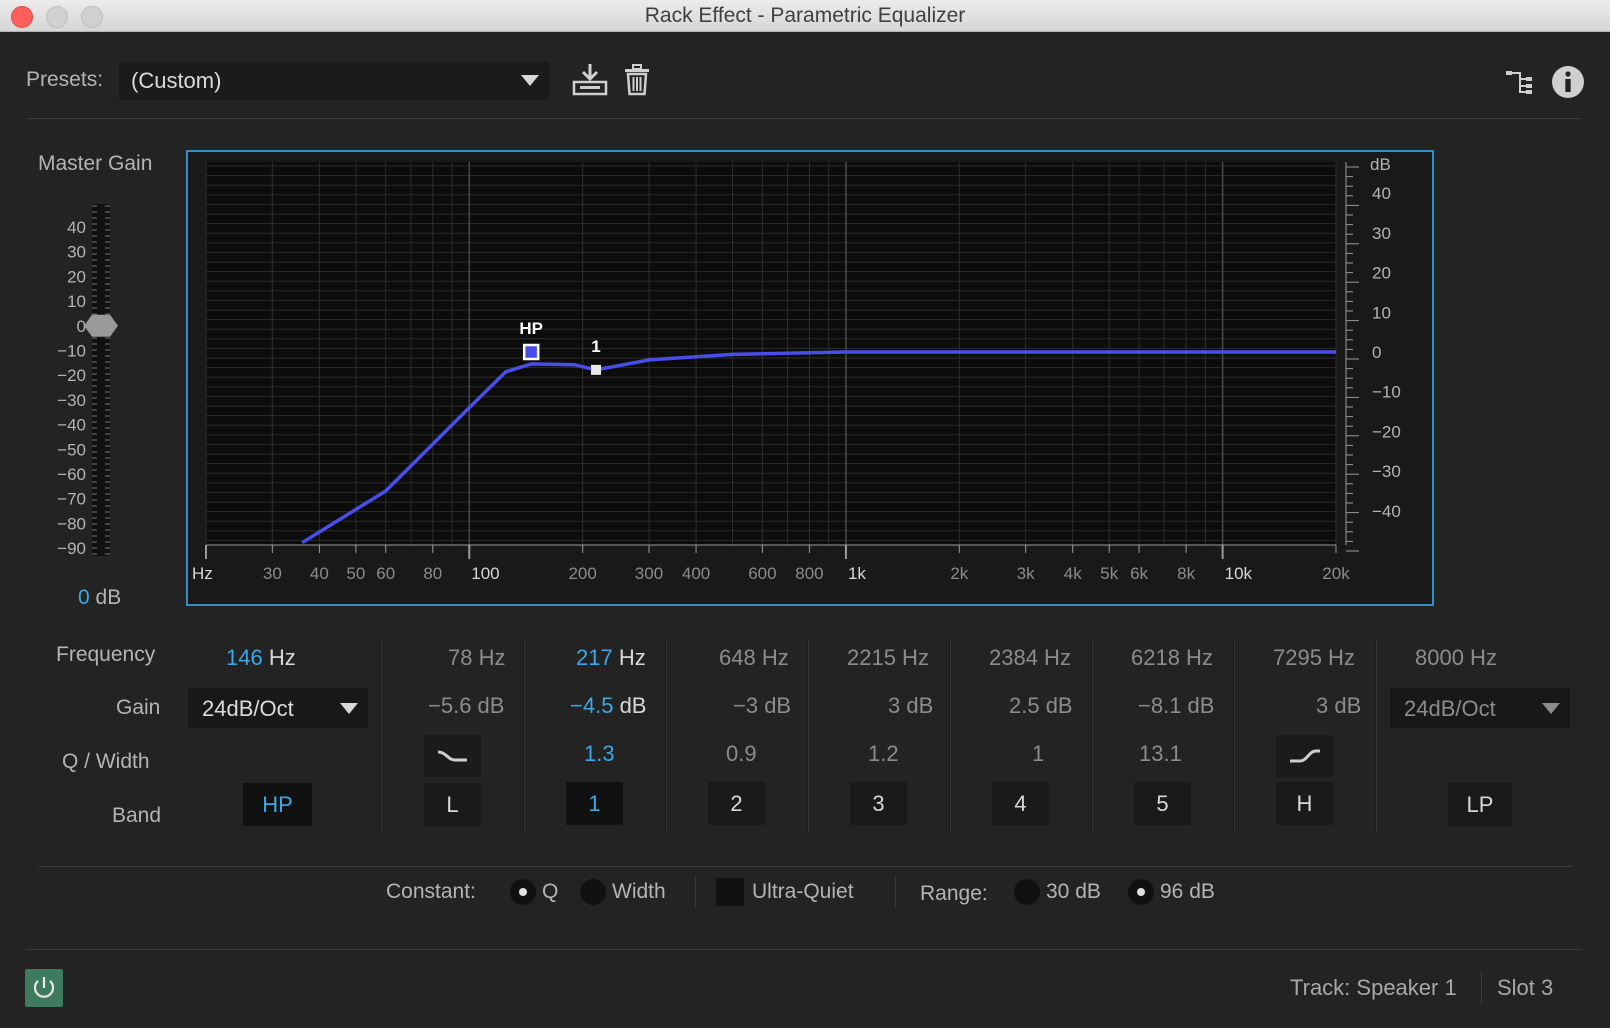 This screenshot has width=1610, height=1028. Describe the element at coordinates (762, 706) in the screenshot. I see `band-2-gain: −3 dB` at that location.